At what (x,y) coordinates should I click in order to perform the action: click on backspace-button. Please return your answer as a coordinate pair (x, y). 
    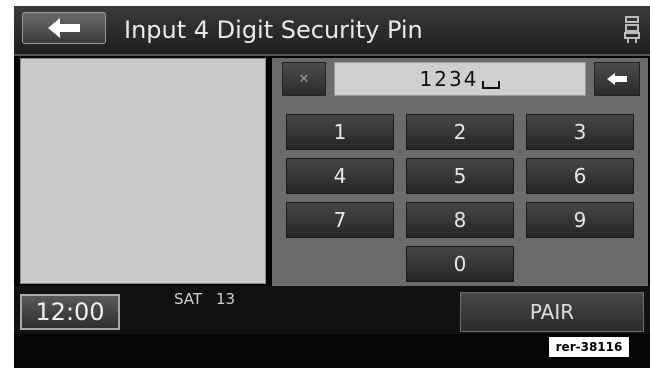
    Looking at the image, I should click on (617, 79).